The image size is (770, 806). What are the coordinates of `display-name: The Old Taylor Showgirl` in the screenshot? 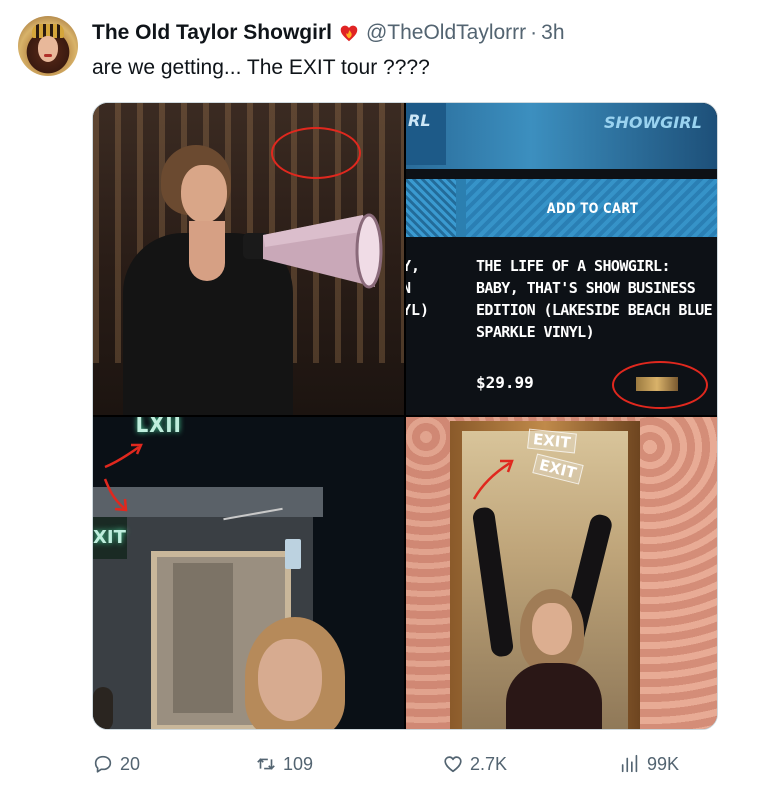 It's located at (212, 33).